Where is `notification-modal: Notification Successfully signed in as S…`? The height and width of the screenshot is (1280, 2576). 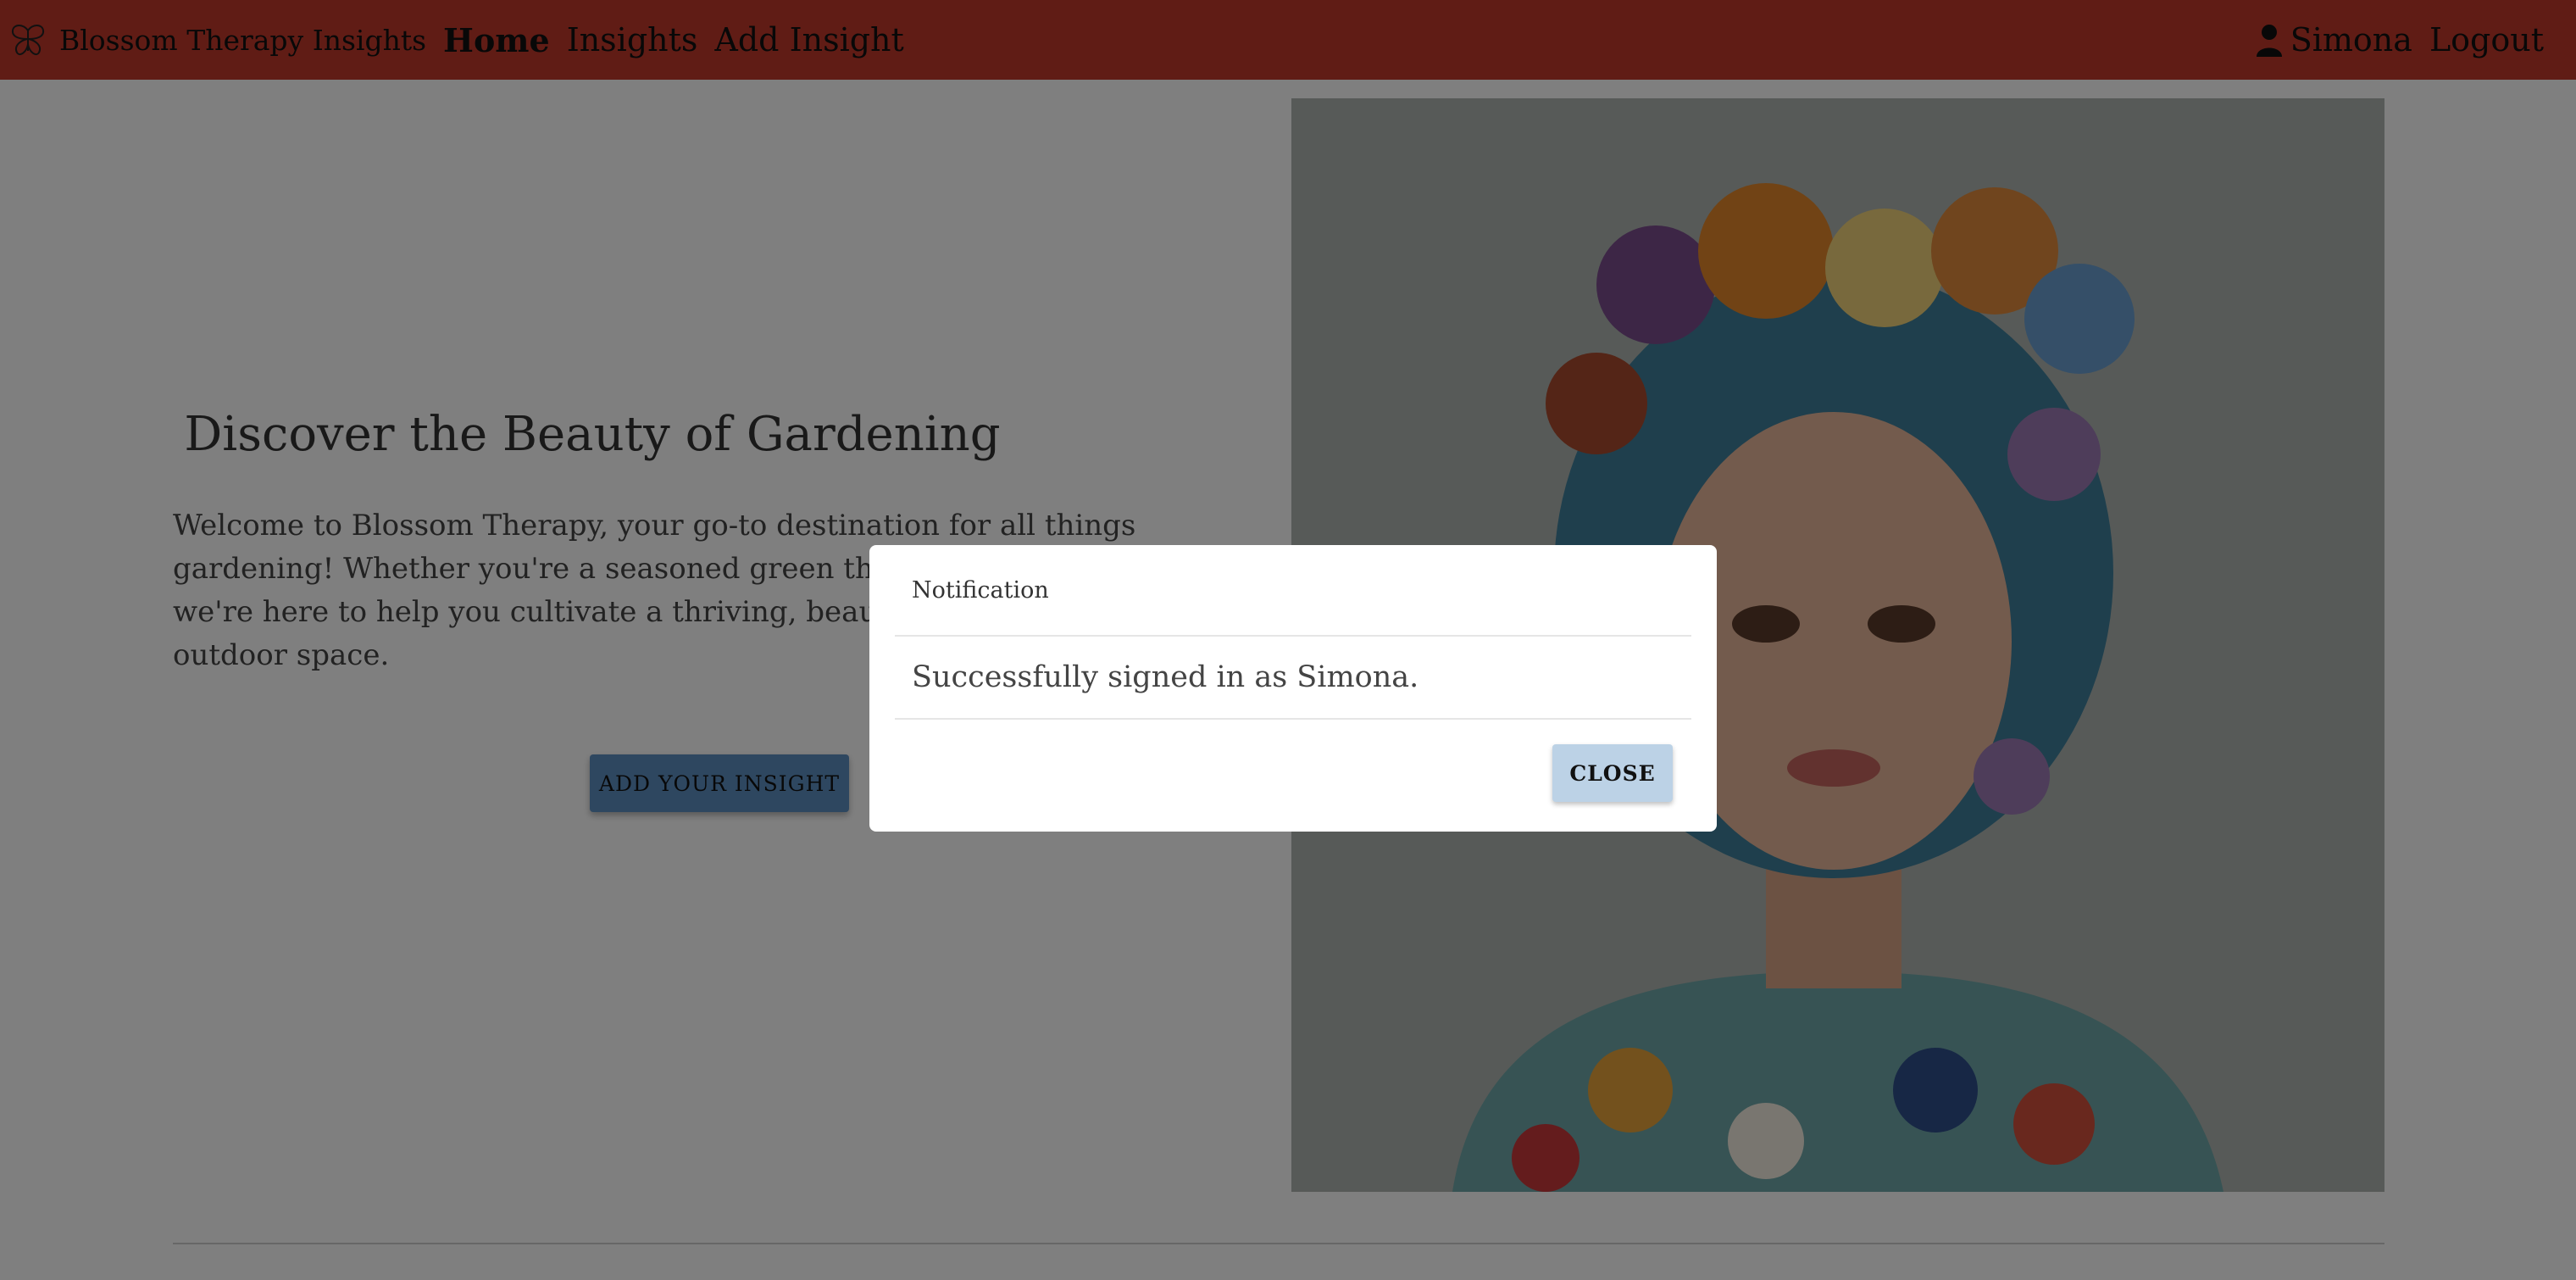
notification-modal: Notification Successfully signed in as S… is located at coordinates (1293, 688).